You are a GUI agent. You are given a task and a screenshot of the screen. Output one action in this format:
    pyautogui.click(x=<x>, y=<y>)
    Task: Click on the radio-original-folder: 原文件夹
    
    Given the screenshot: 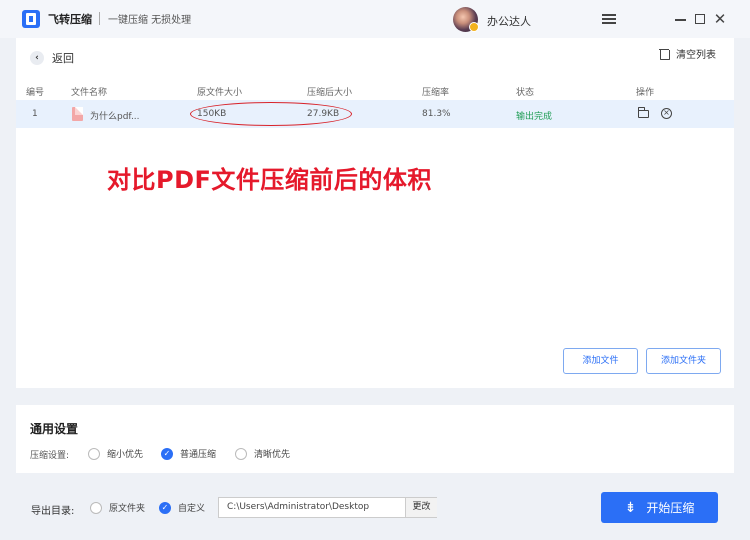 What is the action you would take?
    pyautogui.click(x=117, y=507)
    